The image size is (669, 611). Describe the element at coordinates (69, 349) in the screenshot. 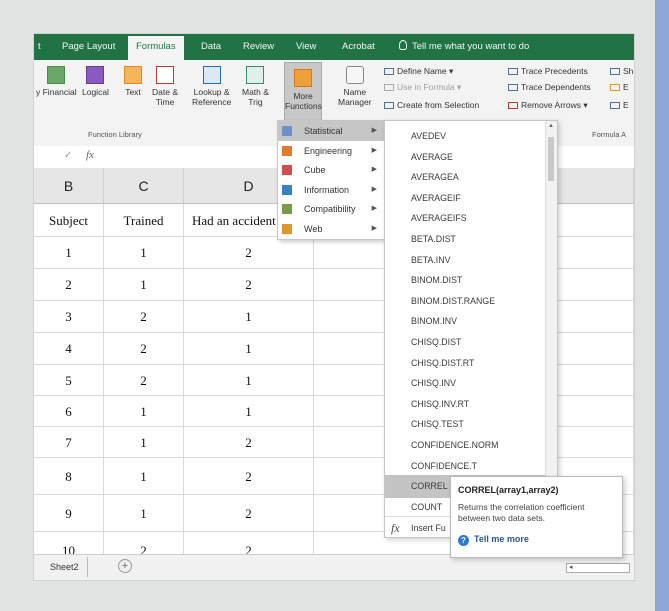

I see `table-cell: 4` at that location.